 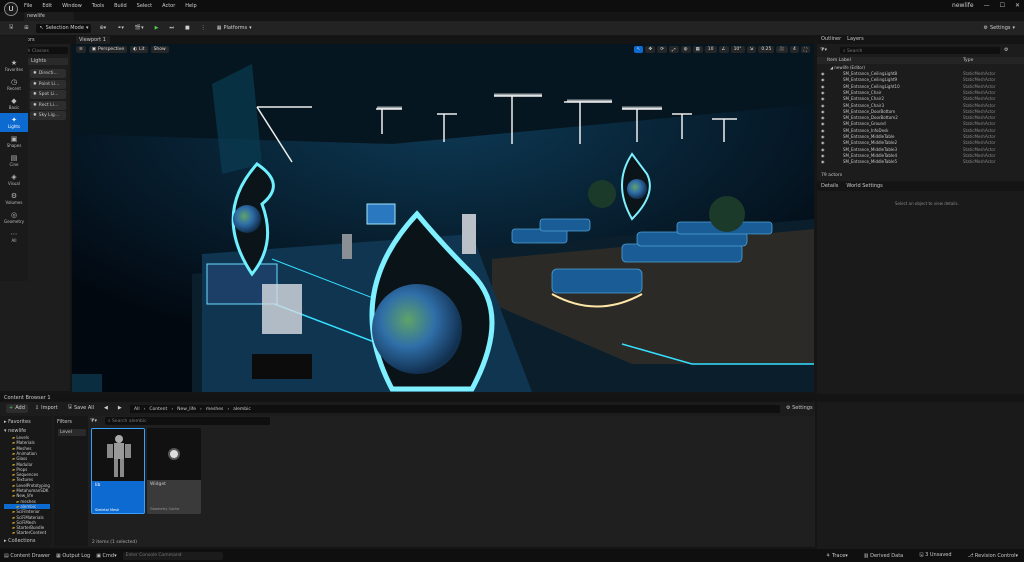 What do you see at coordinates (93, 421) in the screenshot?
I see `filter-dropdown-icon: ⧩▾` at bounding box center [93, 421].